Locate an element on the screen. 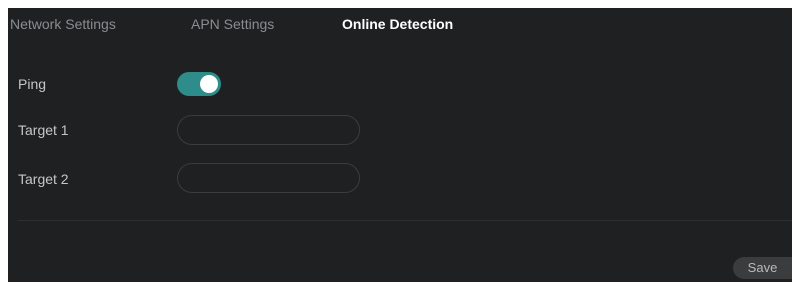 The height and width of the screenshot is (282, 792). target-2-label: Target 2 is located at coordinates (43, 179).